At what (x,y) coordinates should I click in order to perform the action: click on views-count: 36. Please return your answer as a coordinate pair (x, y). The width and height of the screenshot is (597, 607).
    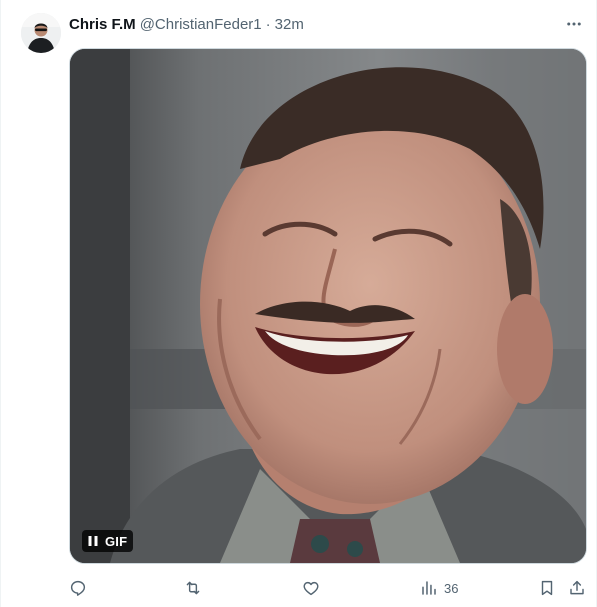
    Looking at the image, I should click on (451, 588).